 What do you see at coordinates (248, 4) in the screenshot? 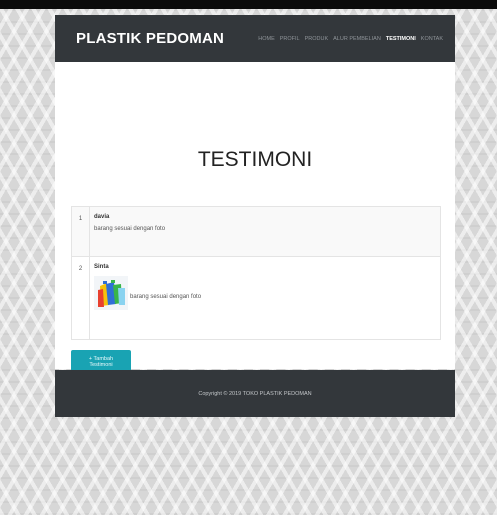
I see `top-black-bar` at bounding box center [248, 4].